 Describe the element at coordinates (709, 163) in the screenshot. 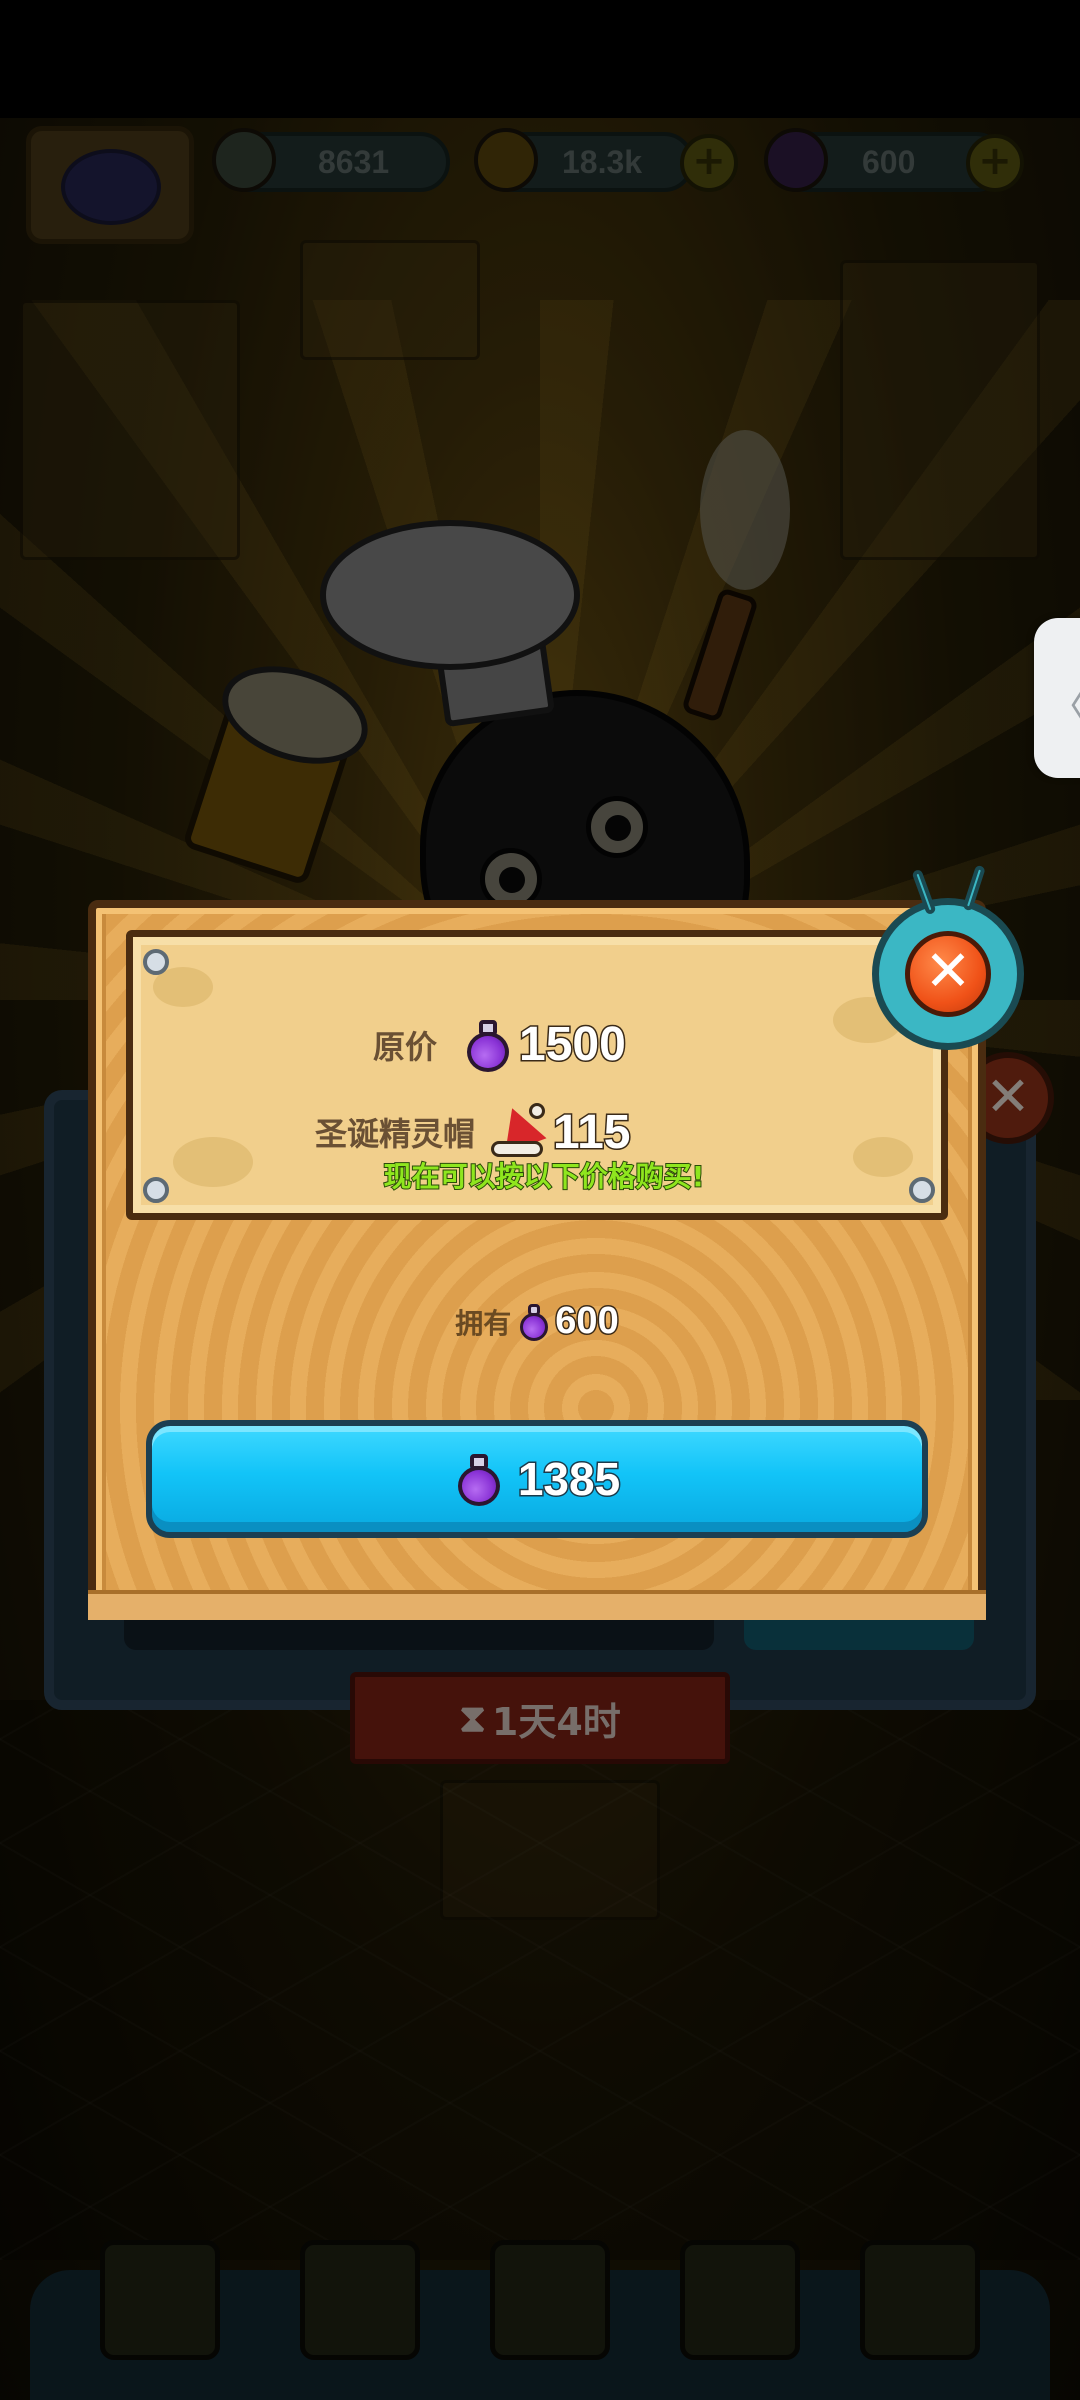

I see `add-coins-button: +` at that location.